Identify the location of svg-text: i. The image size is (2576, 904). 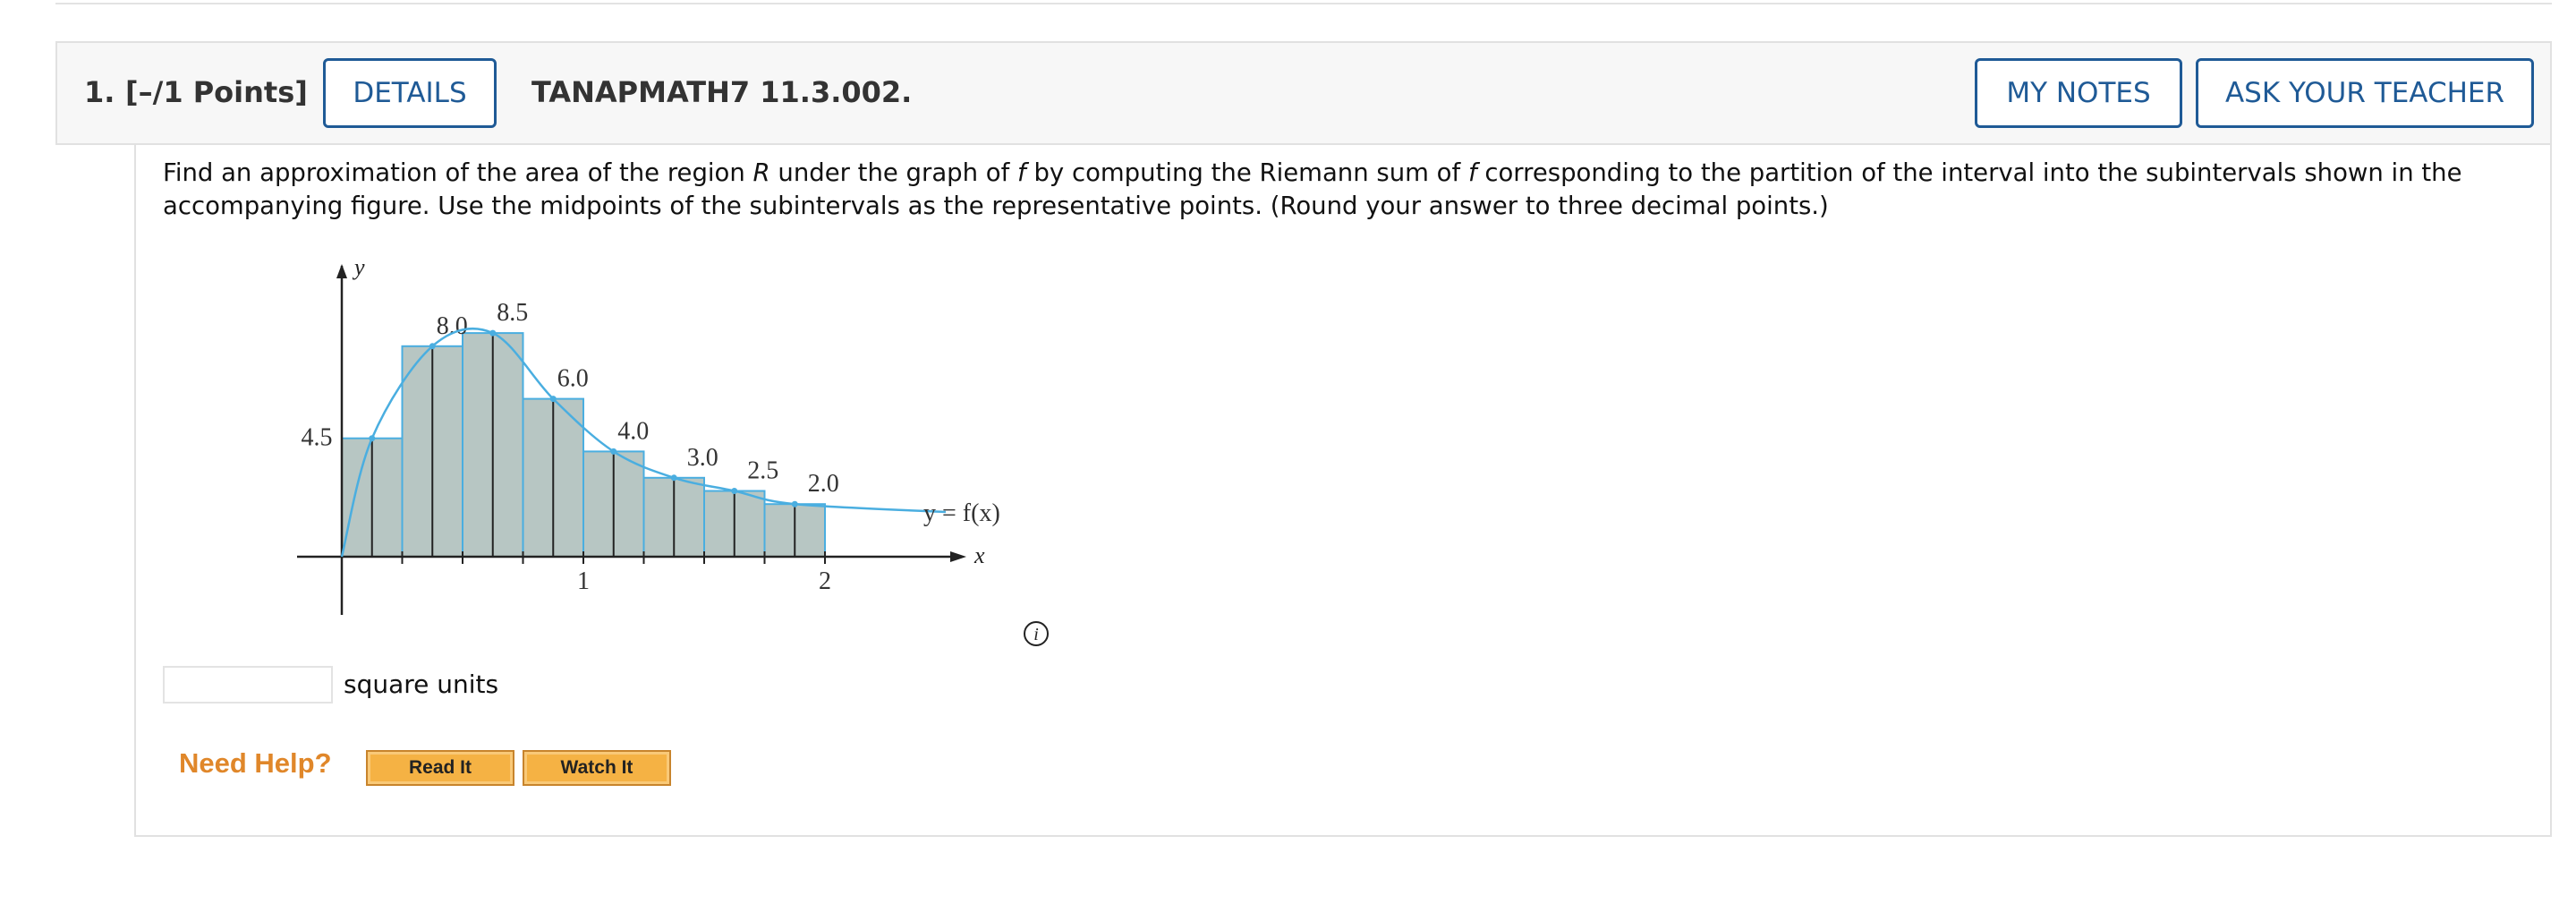
(1036, 635).